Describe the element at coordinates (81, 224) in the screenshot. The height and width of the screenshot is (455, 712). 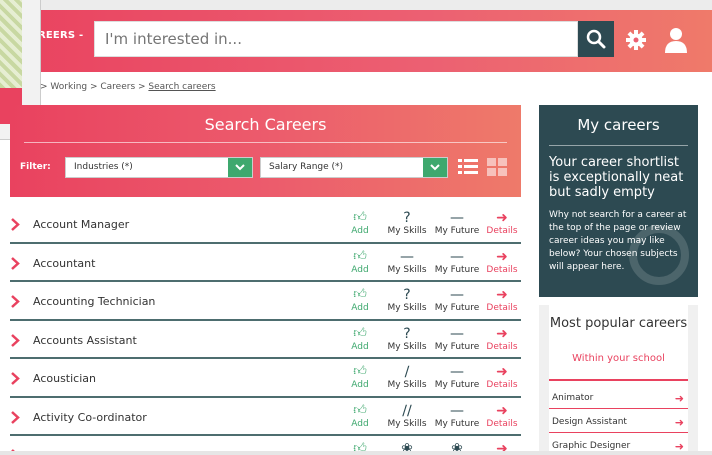
I see `career-name: Account Manager` at that location.